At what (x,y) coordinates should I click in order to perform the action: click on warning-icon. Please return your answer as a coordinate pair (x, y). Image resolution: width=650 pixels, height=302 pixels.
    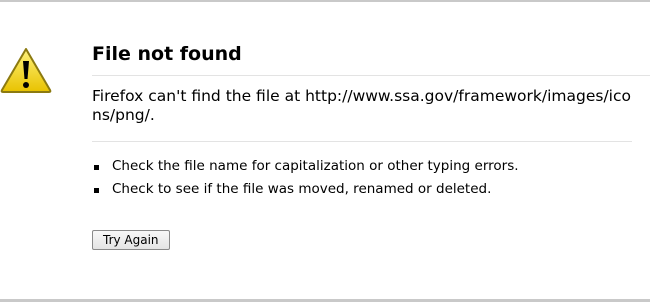
    Looking at the image, I should click on (26, 70).